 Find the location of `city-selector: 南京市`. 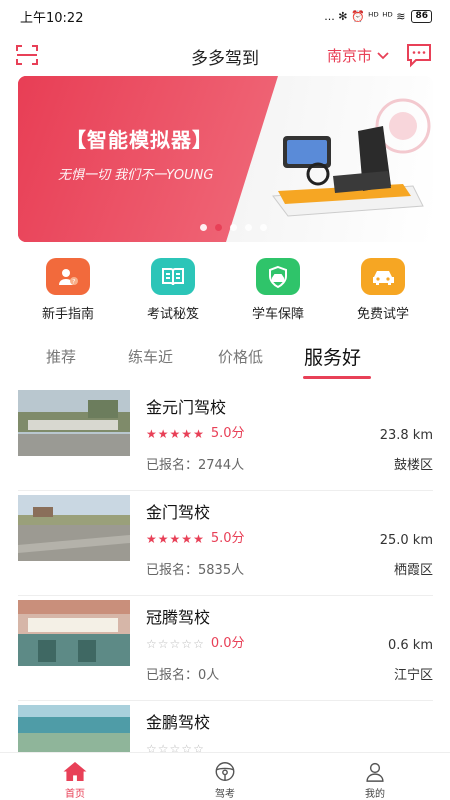

city-selector: 南京市 is located at coordinates (358, 55).